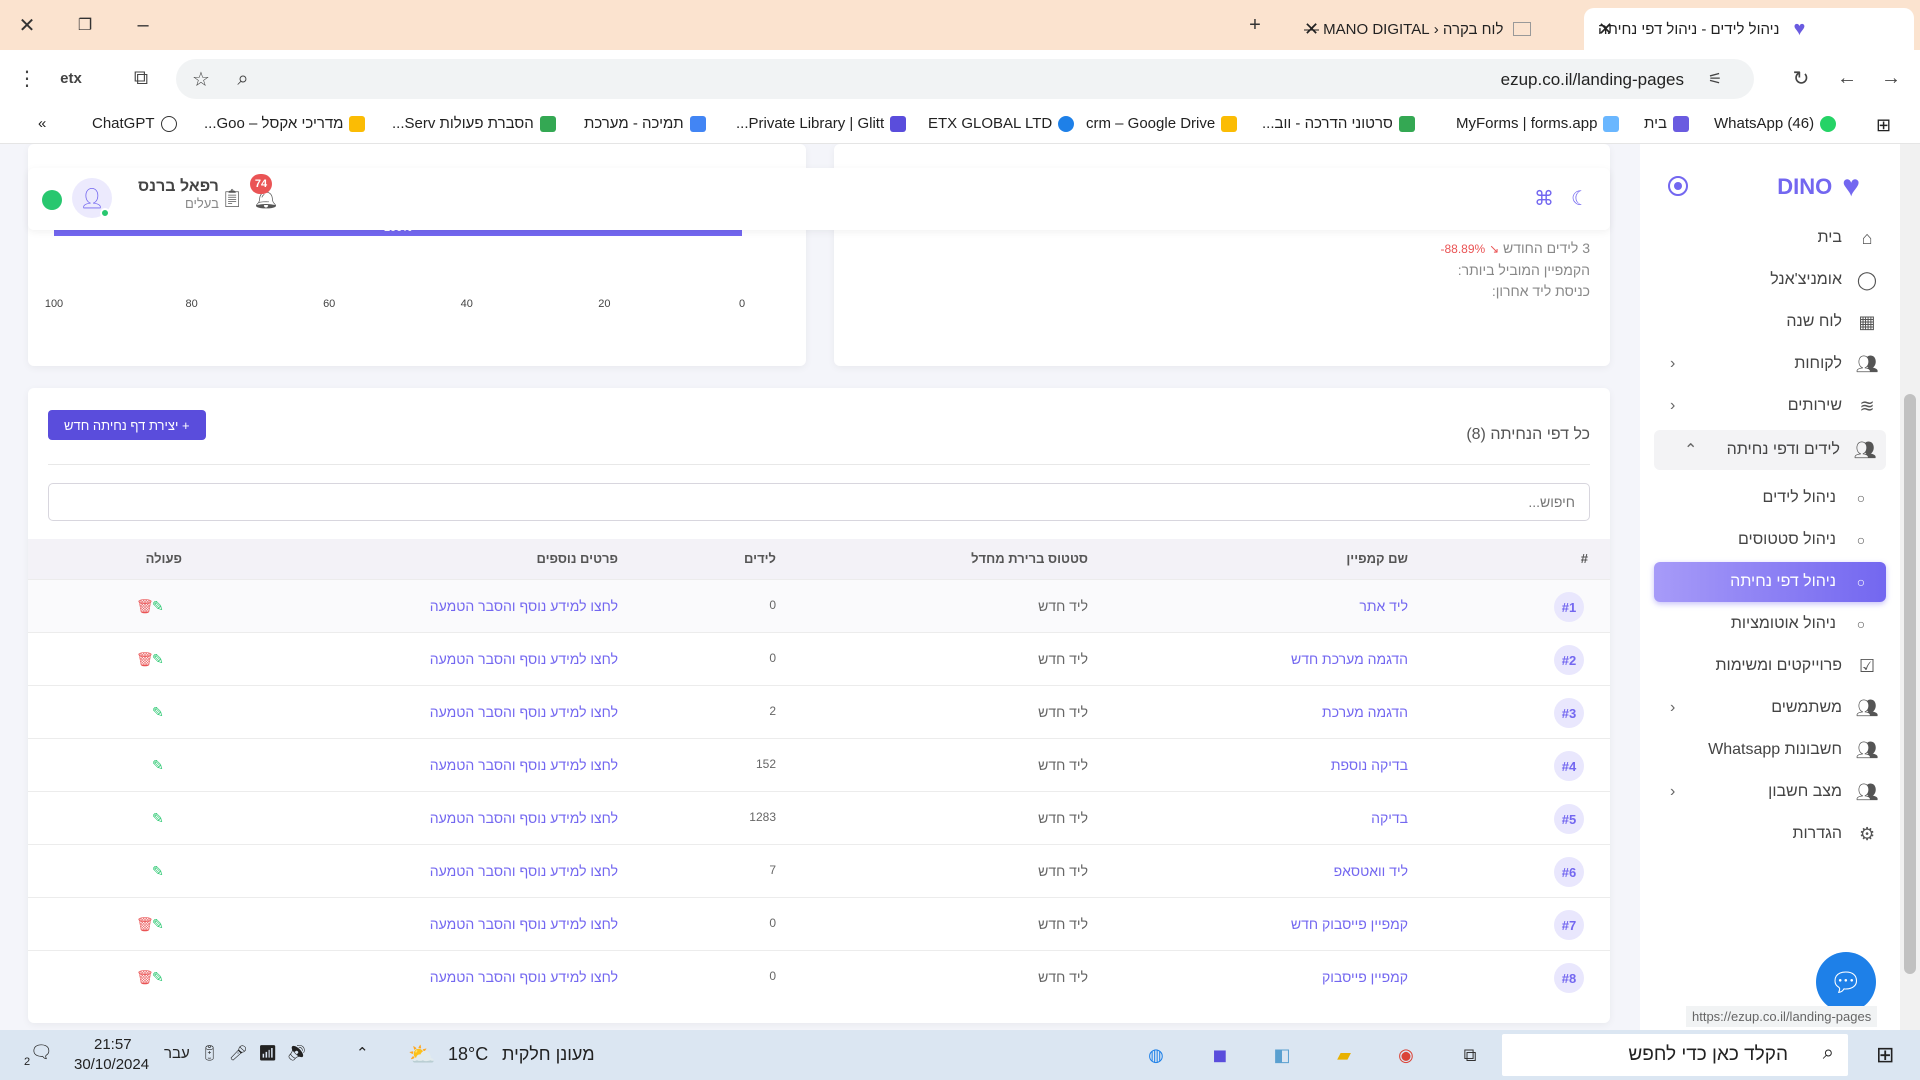 The width and height of the screenshot is (1920, 1080). I want to click on clock-date: 30/10/2024, so click(111, 1064).